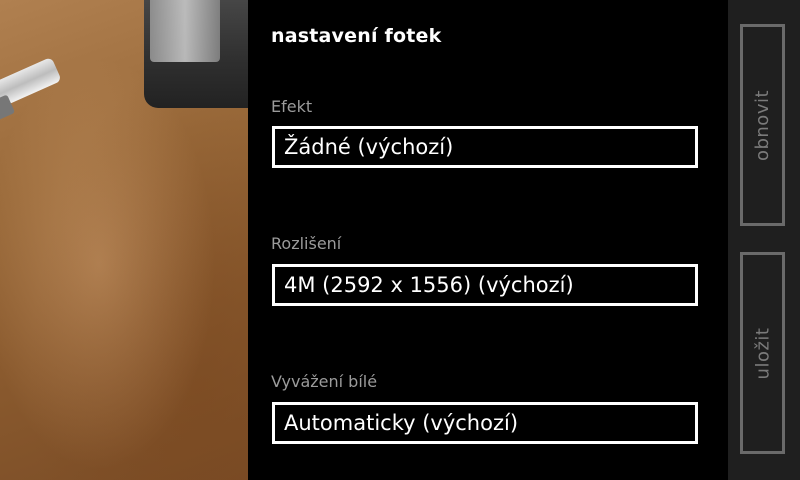 Image resolution: width=800 pixels, height=480 pixels. What do you see at coordinates (185, 31) in the screenshot?
I see `viewfinder-metal-object` at bounding box center [185, 31].